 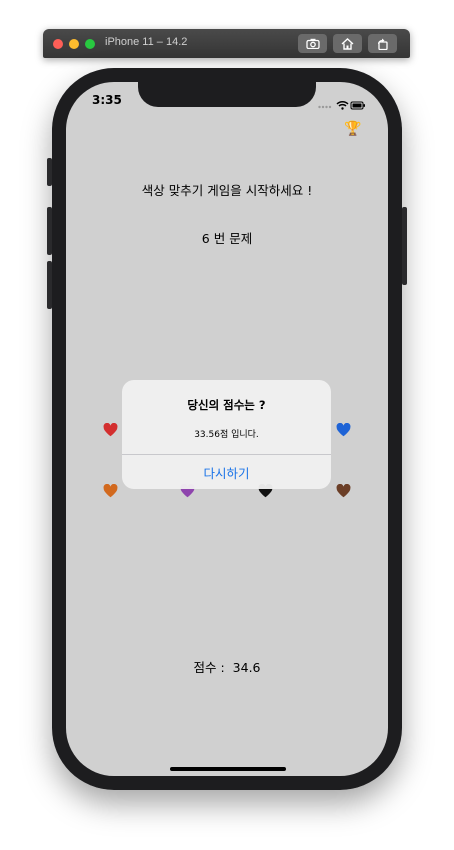 I want to click on side-power-button, so click(x=404, y=246).